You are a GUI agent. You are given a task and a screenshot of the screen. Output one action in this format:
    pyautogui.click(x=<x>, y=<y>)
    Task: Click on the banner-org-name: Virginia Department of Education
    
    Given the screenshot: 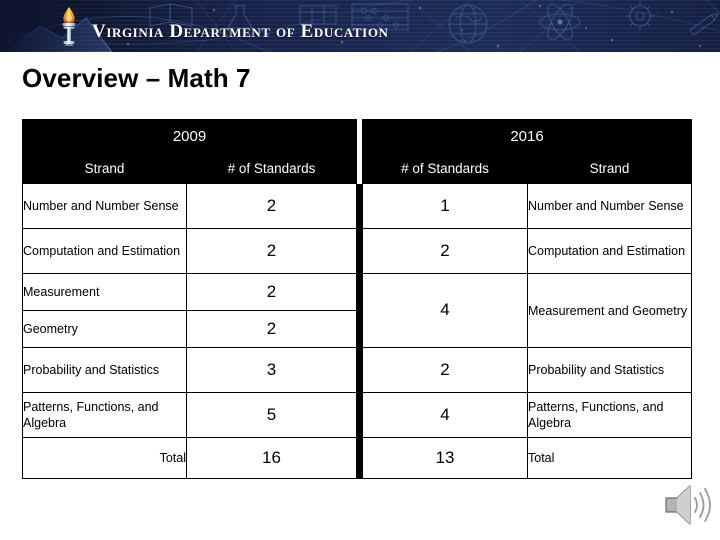 What is the action you would take?
    pyautogui.click(x=240, y=31)
    